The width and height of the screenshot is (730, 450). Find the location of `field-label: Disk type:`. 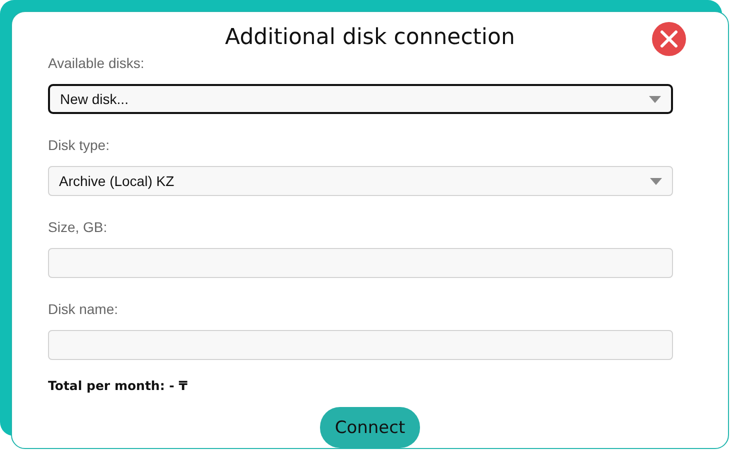

field-label: Disk type: is located at coordinates (79, 145).